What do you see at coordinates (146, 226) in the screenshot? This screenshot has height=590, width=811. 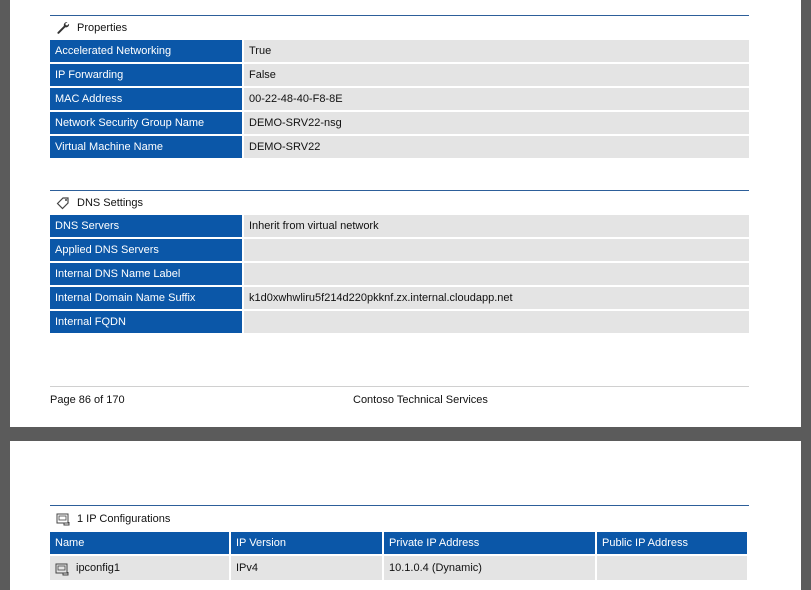 I see `property-key: DNS Servers` at bounding box center [146, 226].